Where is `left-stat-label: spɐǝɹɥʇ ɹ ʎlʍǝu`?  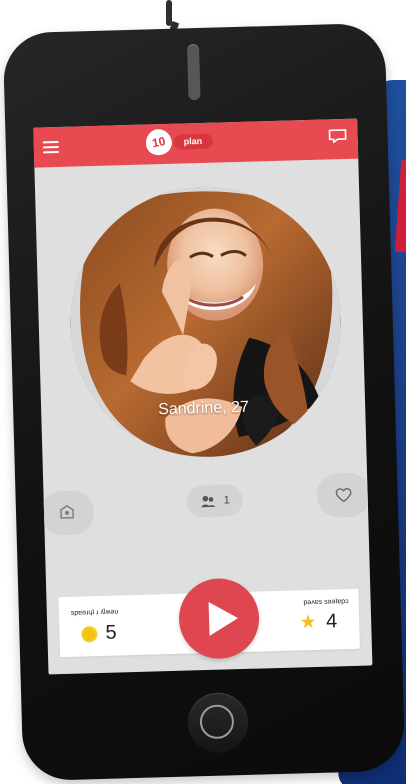
left-stat-label: spɐǝɹɥʇ ɹ ʎlʍǝu is located at coordinates (94, 612).